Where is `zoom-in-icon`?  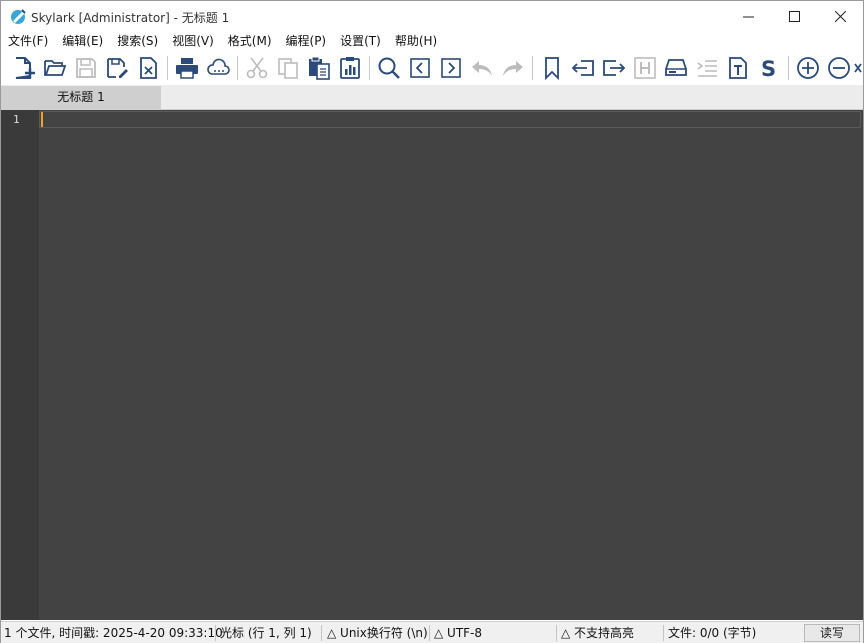
zoom-in-icon is located at coordinates (808, 68).